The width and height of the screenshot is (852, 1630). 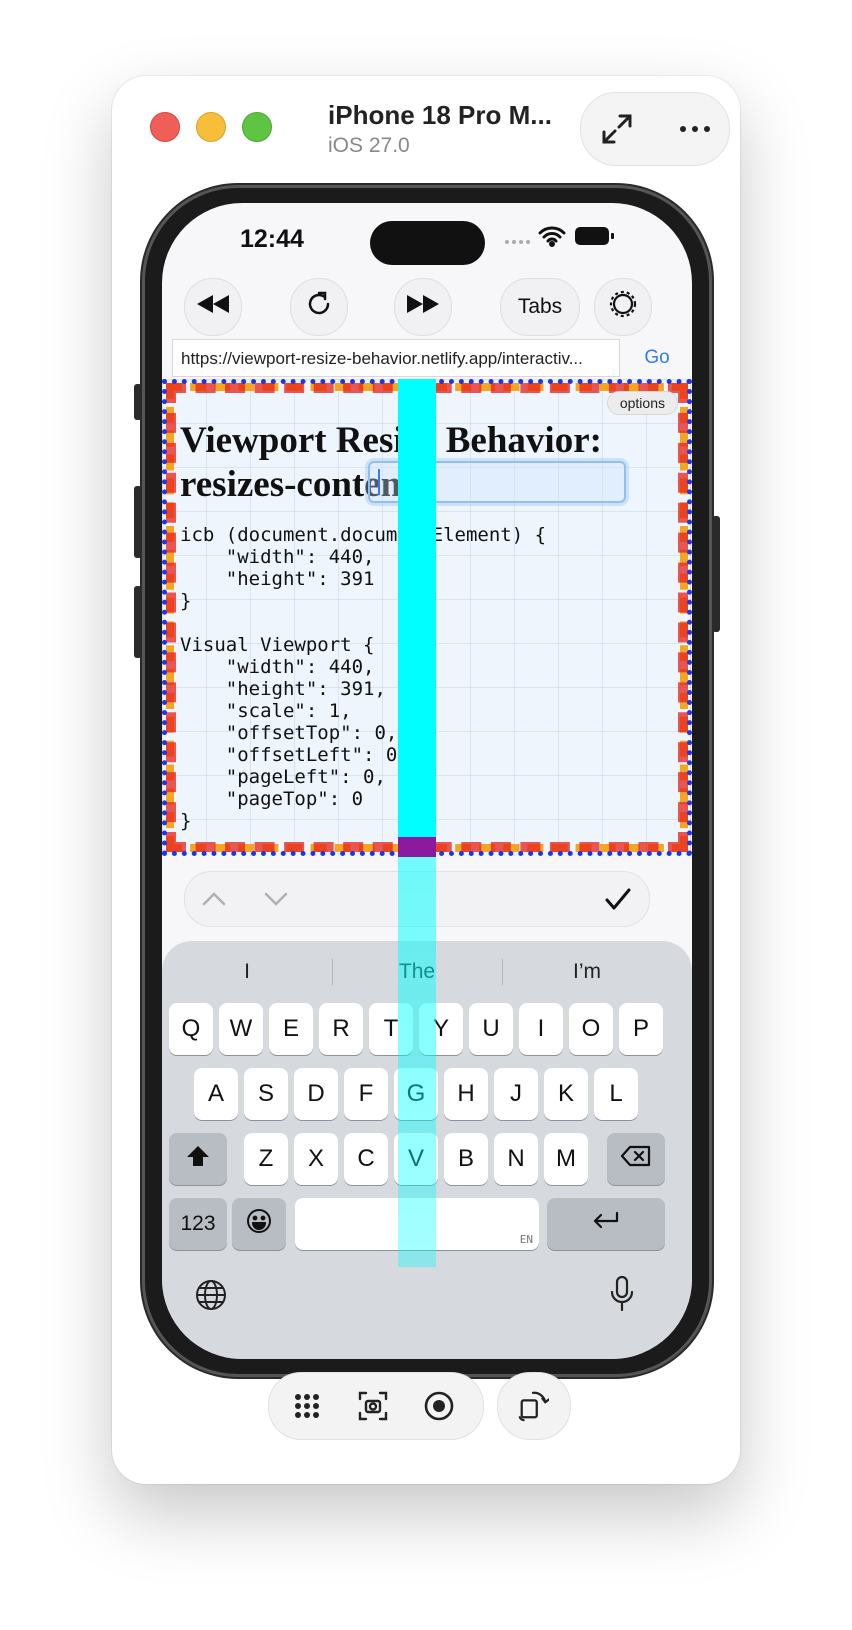 I want to click on reload-button, so click(x=319, y=307).